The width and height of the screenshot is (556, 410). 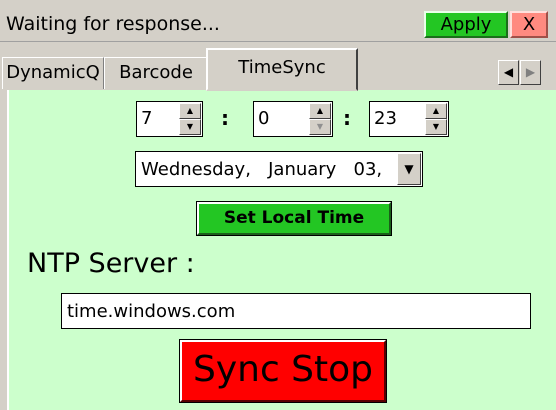 I want to click on minute-down-icon: ▼, so click(x=320, y=127).